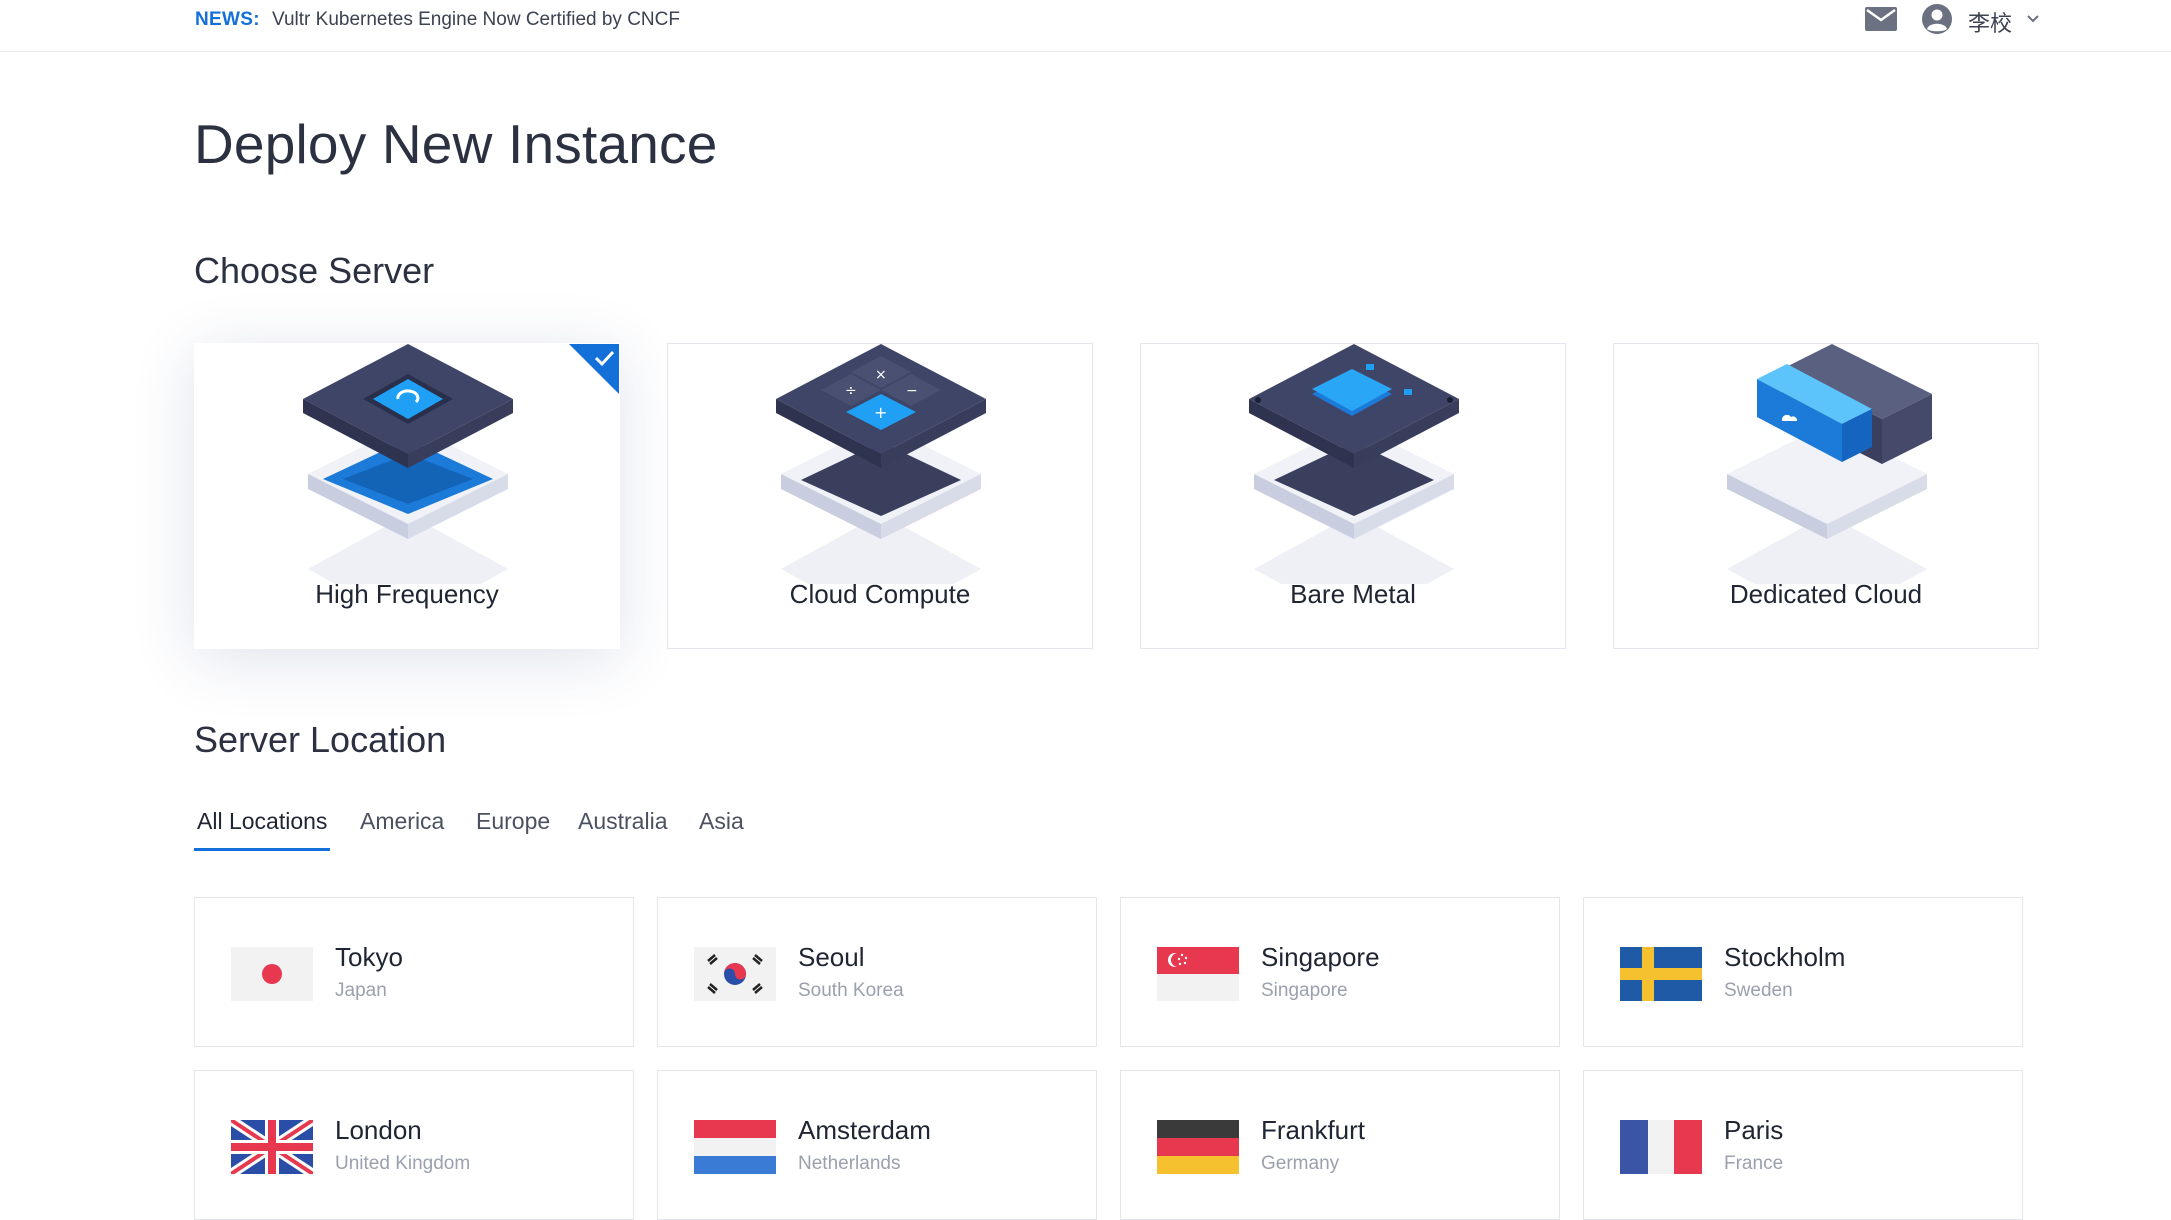  What do you see at coordinates (378, 1130) in the screenshot?
I see `location-city: London` at bounding box center [378, 1130].